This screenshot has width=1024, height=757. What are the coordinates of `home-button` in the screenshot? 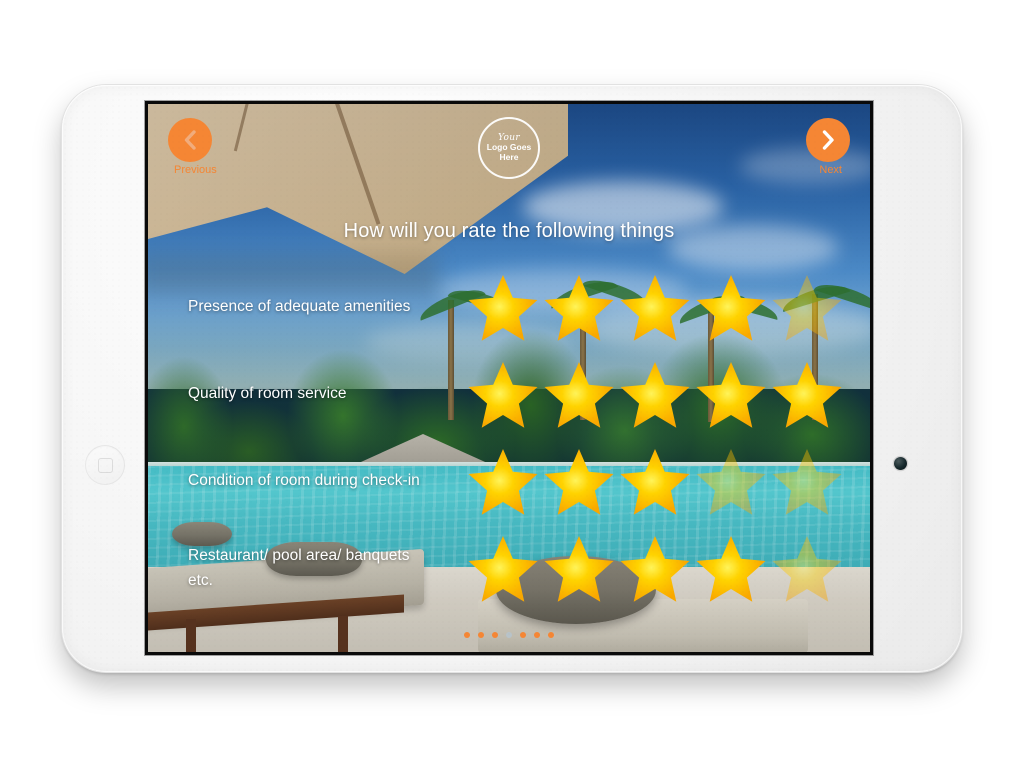 It's located at (105, 465).